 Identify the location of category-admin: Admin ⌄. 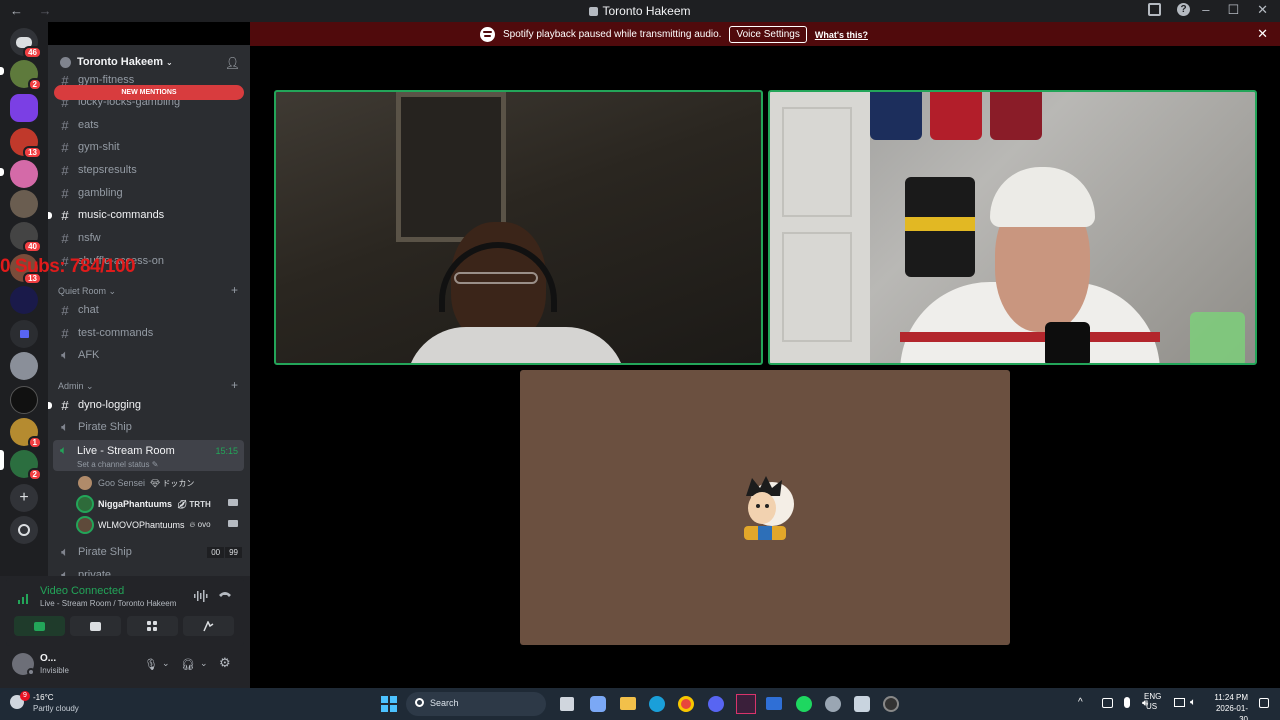
(76, 386).